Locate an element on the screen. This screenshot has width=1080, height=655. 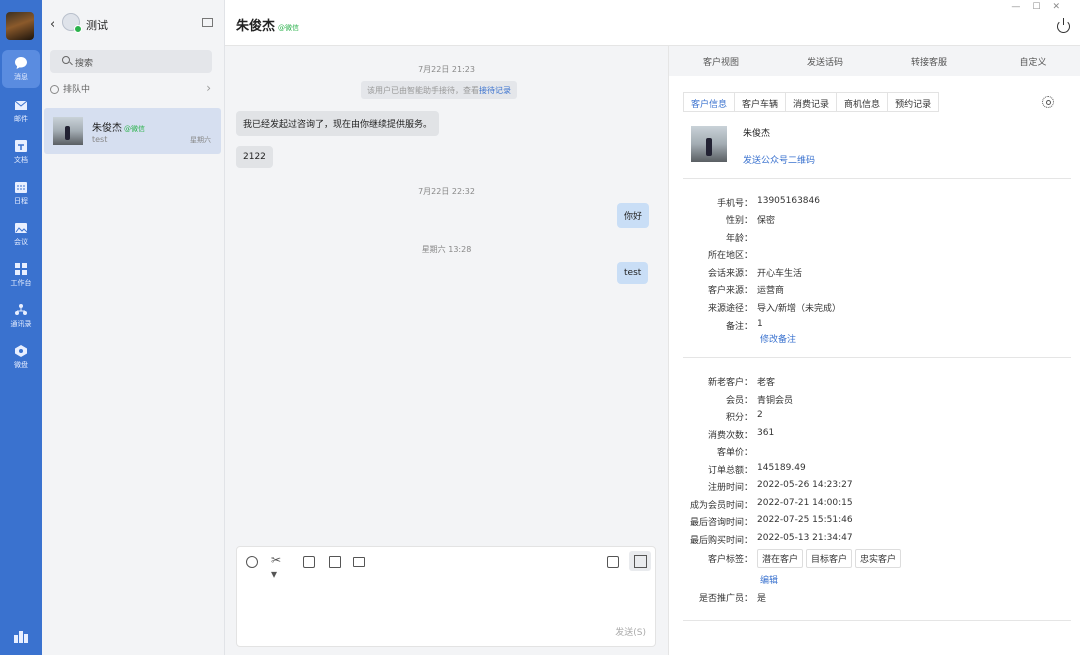
field-label: 所在地区： is located at coordinates (730, 256).